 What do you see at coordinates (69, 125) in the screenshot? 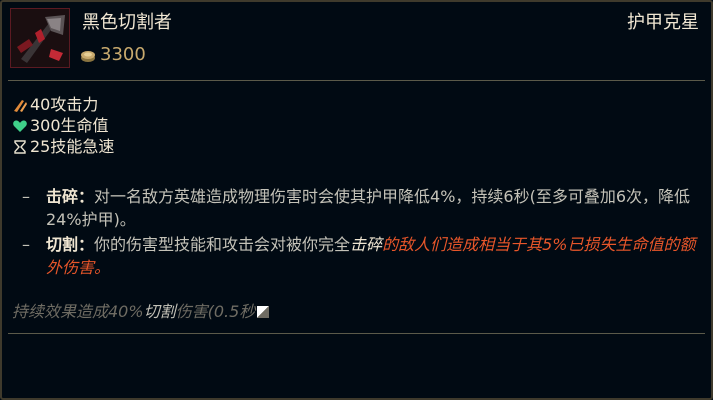
I see `stat-health-label: 300生命值` at bounding box center [69, 125].